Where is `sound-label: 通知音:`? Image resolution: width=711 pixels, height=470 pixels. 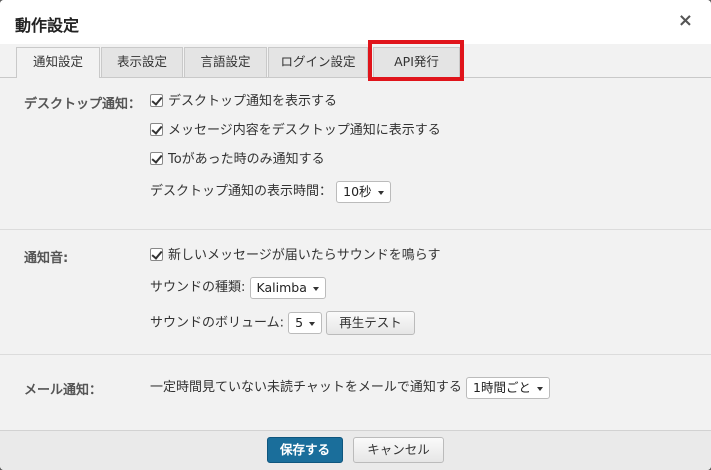 sound-label: 通知音: is located at coordinates (46, 258).